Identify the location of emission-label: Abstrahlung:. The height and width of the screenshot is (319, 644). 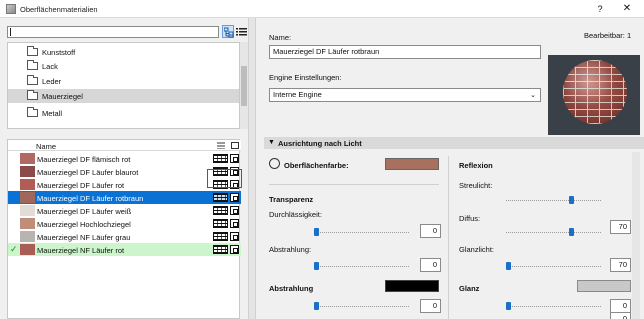
(290, 249).